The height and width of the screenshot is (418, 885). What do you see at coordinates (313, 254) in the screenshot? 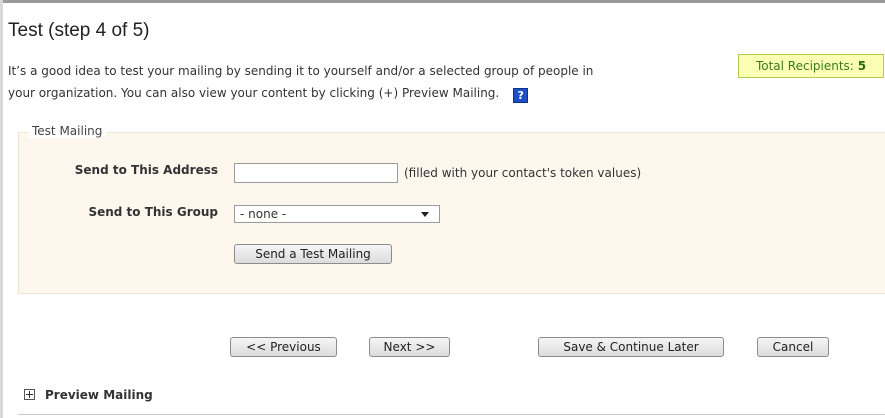
I see `send-test-mailing-button: Send a Test Mailing` at bounding box center [313, 254].